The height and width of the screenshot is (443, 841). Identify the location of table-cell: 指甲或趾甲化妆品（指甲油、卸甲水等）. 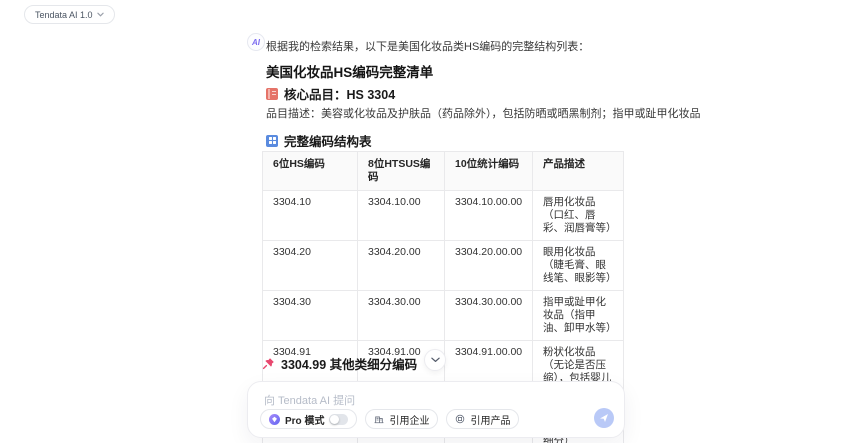
(578, 315).